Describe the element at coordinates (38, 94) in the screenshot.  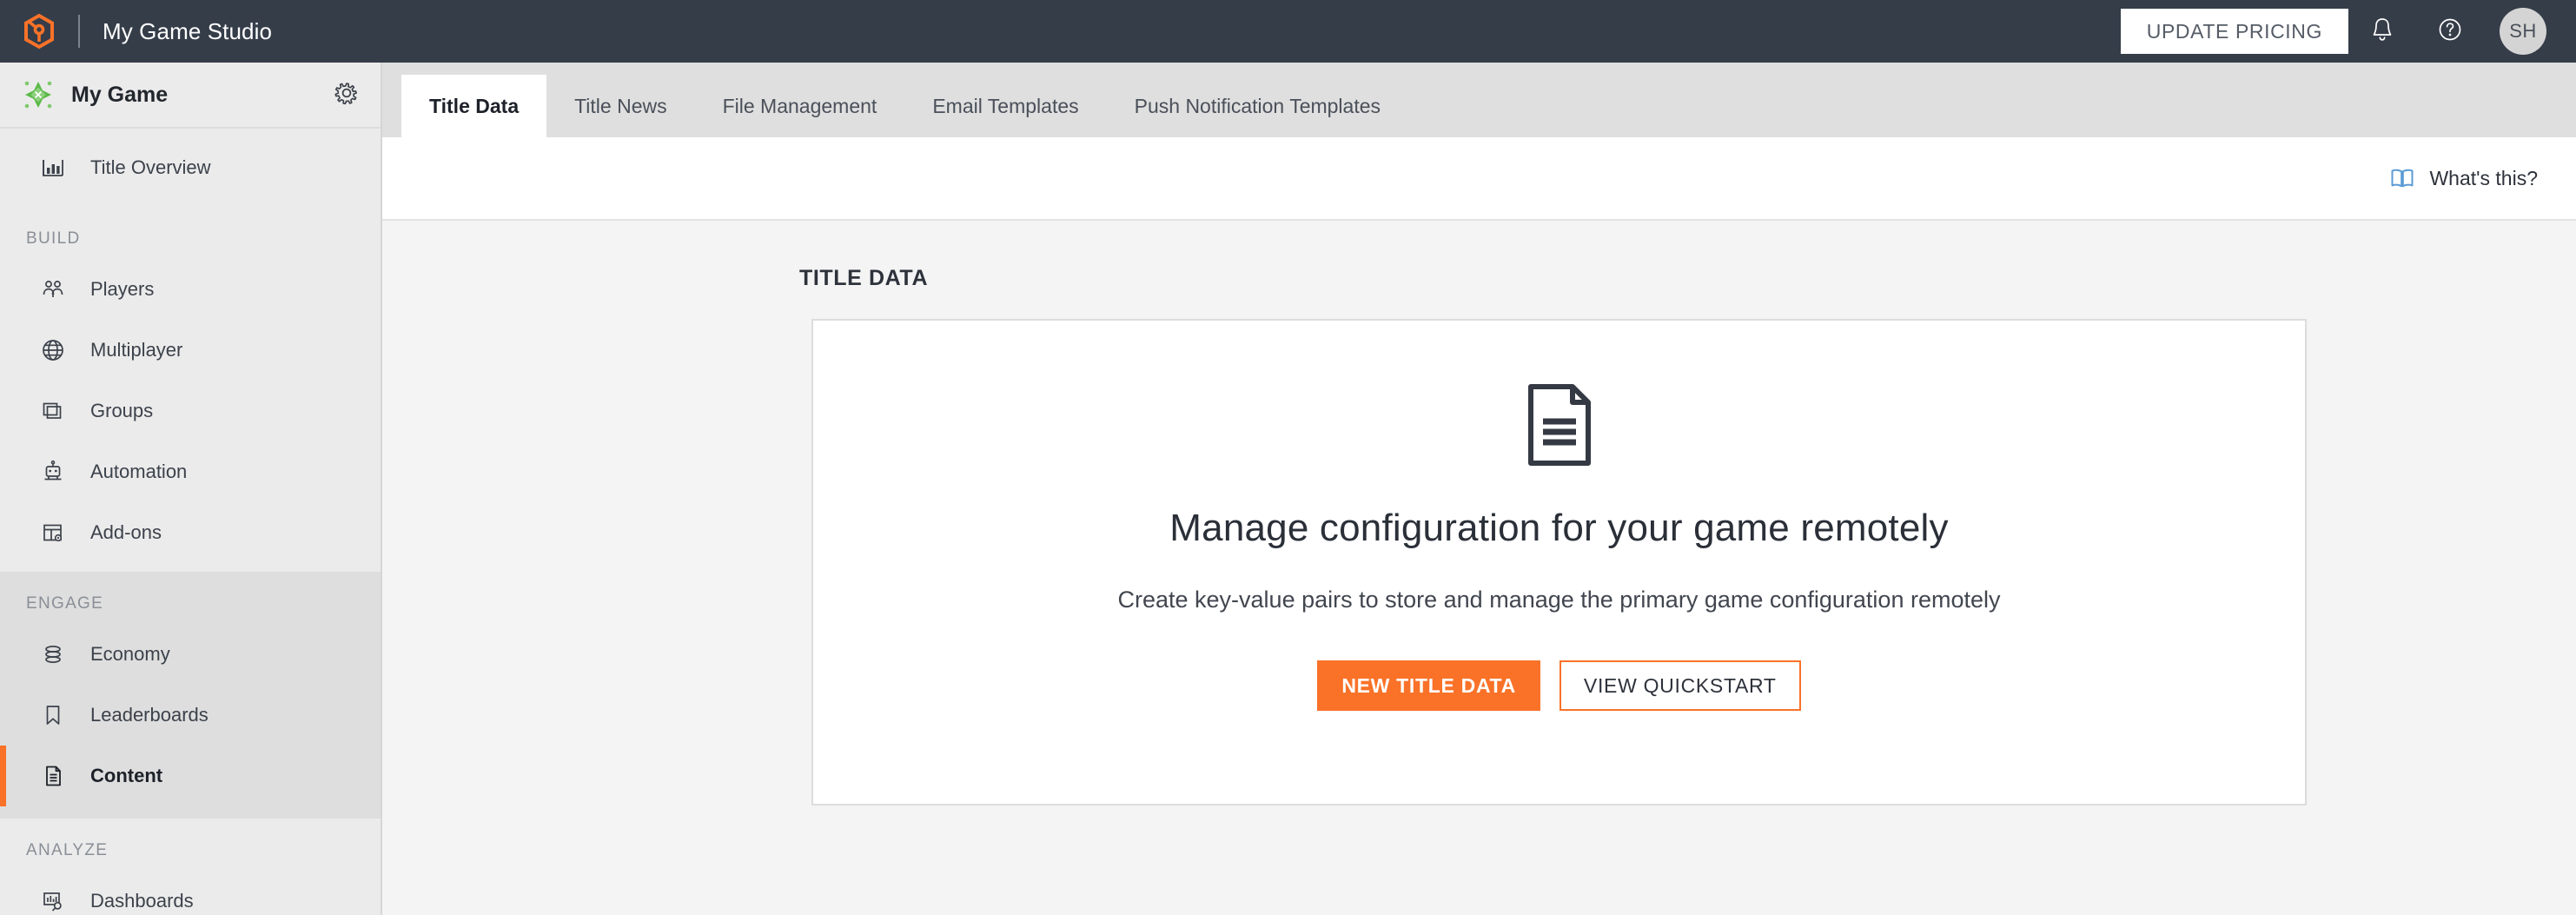
I see `green-star-game-icon` at that location.